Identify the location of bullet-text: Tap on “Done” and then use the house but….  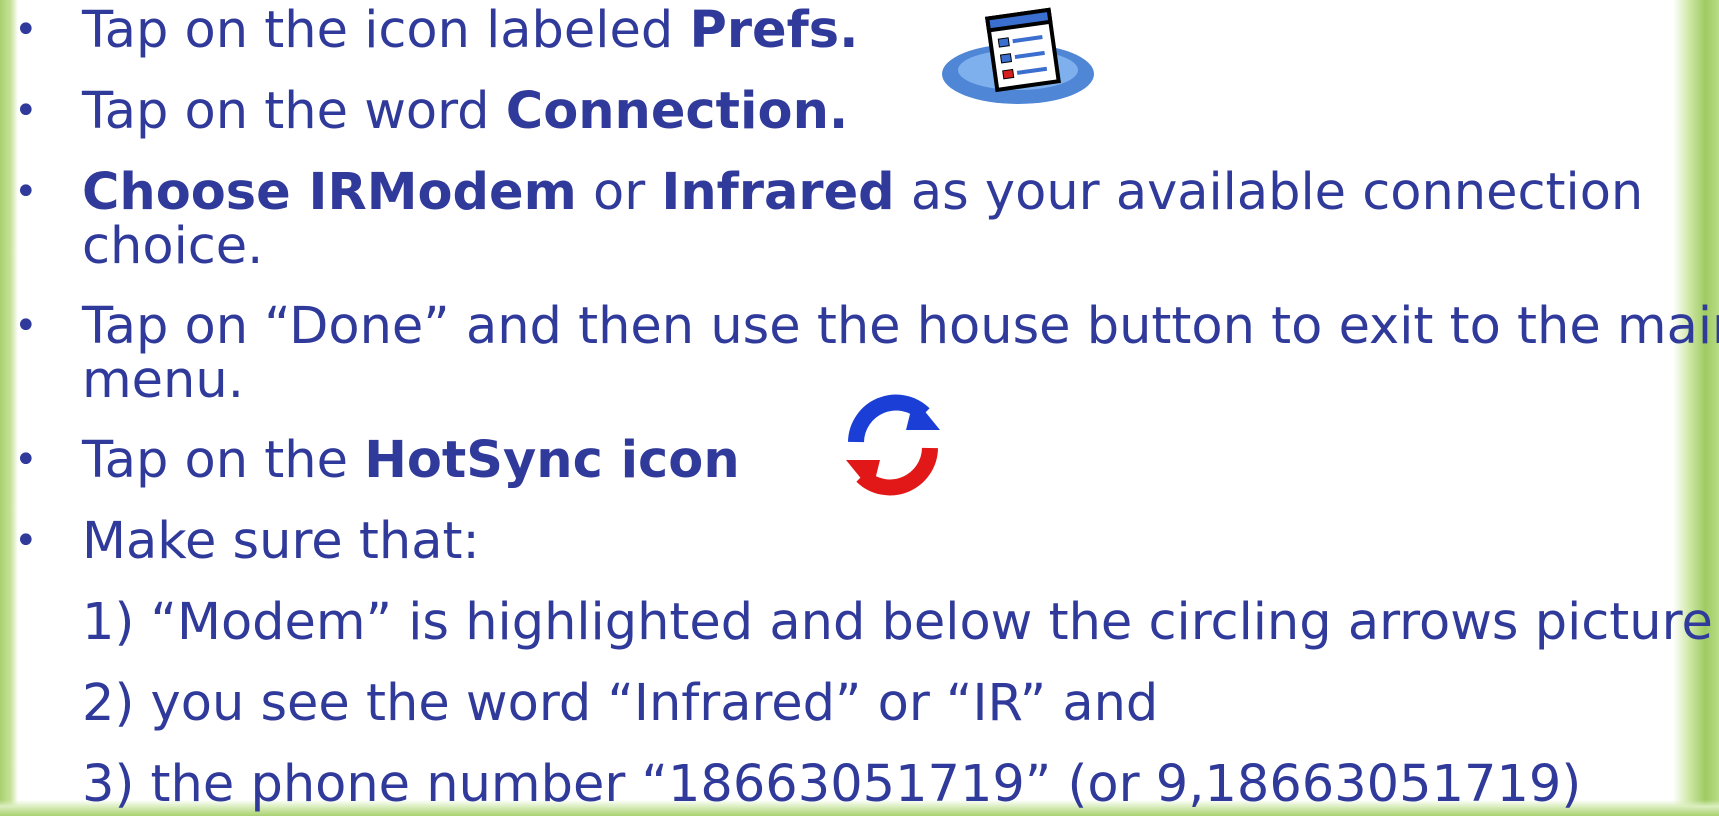
(900, 326).